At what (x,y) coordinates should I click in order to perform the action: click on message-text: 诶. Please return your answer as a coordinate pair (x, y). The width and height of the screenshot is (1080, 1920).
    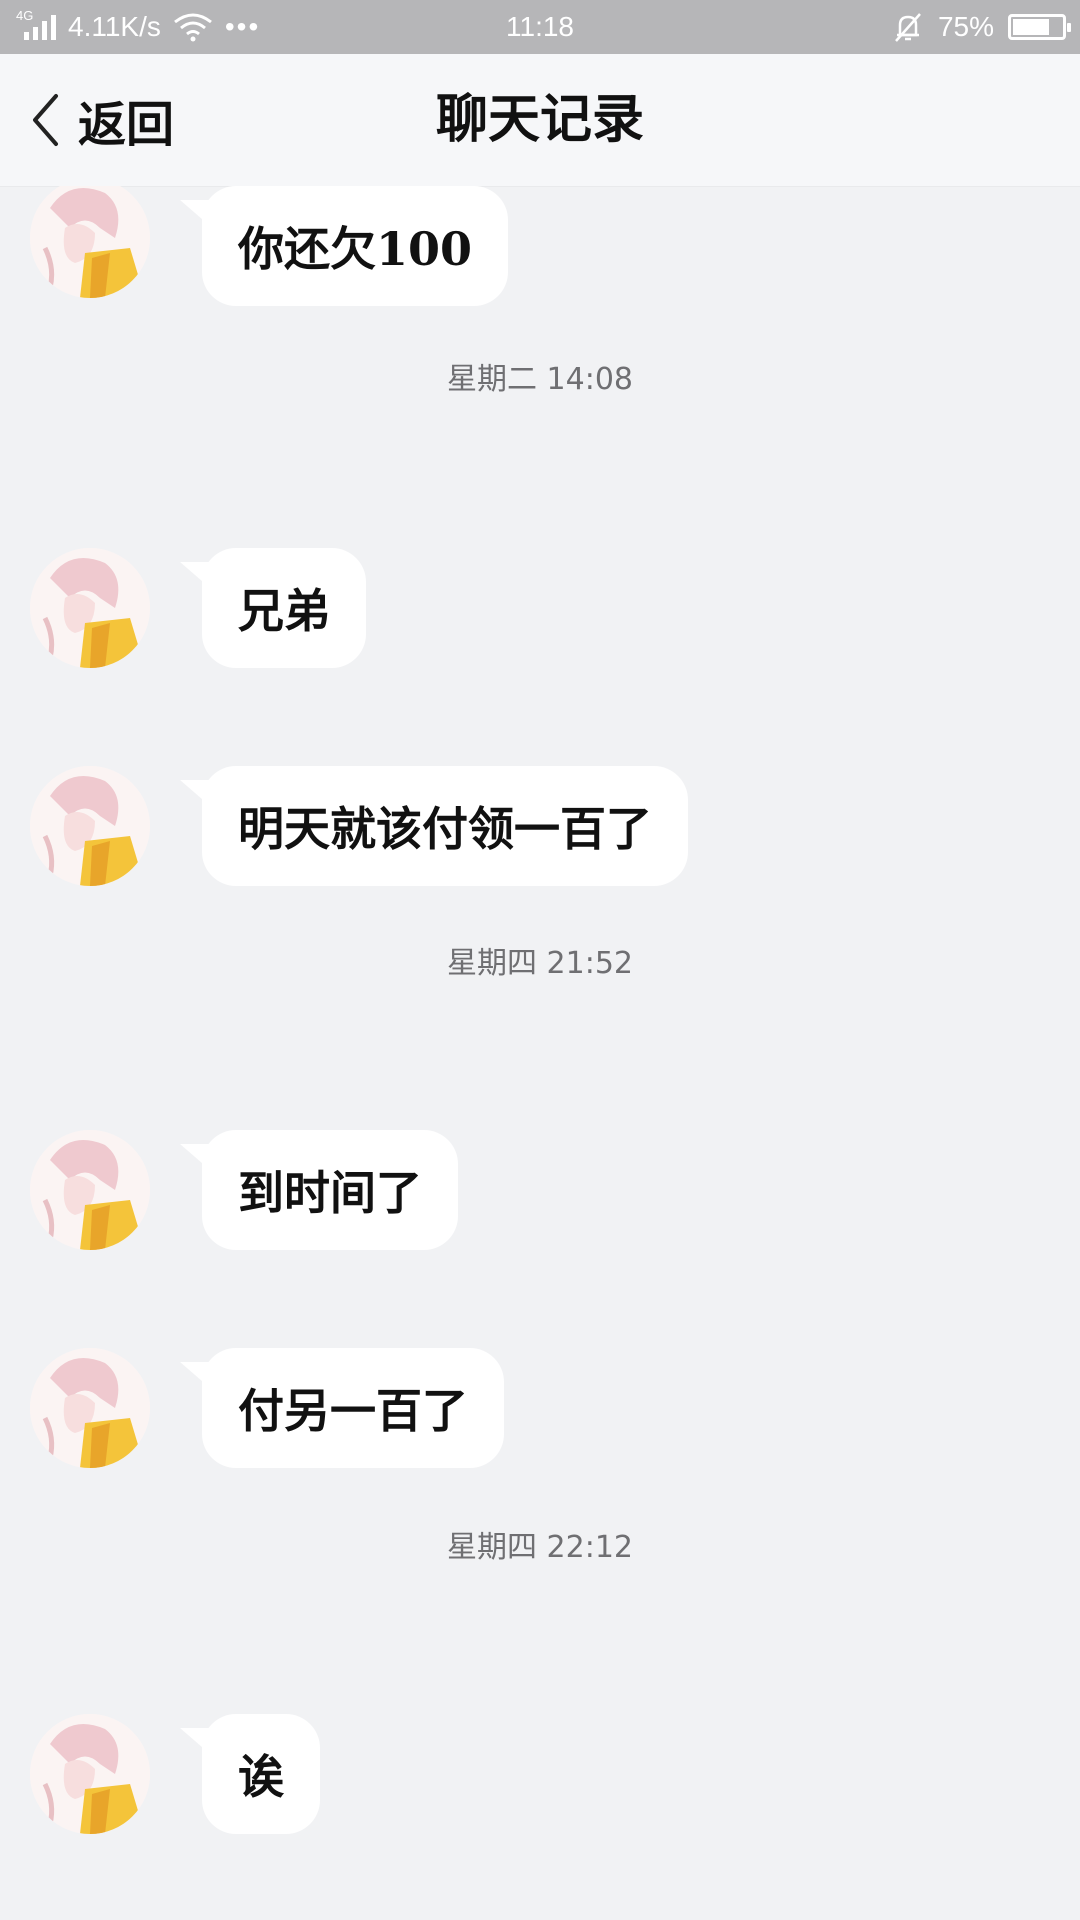
    Looking at the image, I should click on (261, 1777).